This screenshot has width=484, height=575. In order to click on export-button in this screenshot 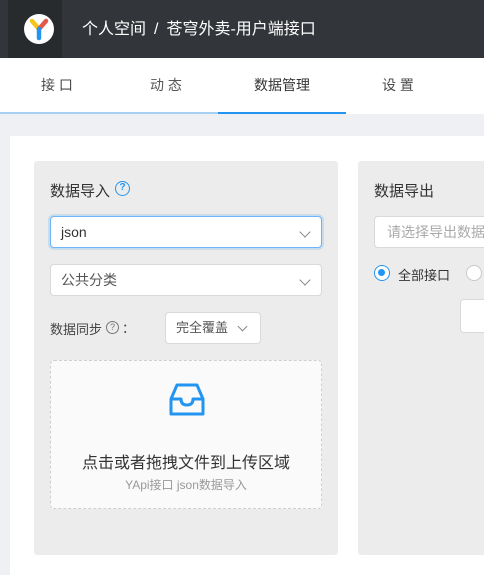, I will do `click(472, 316)`.